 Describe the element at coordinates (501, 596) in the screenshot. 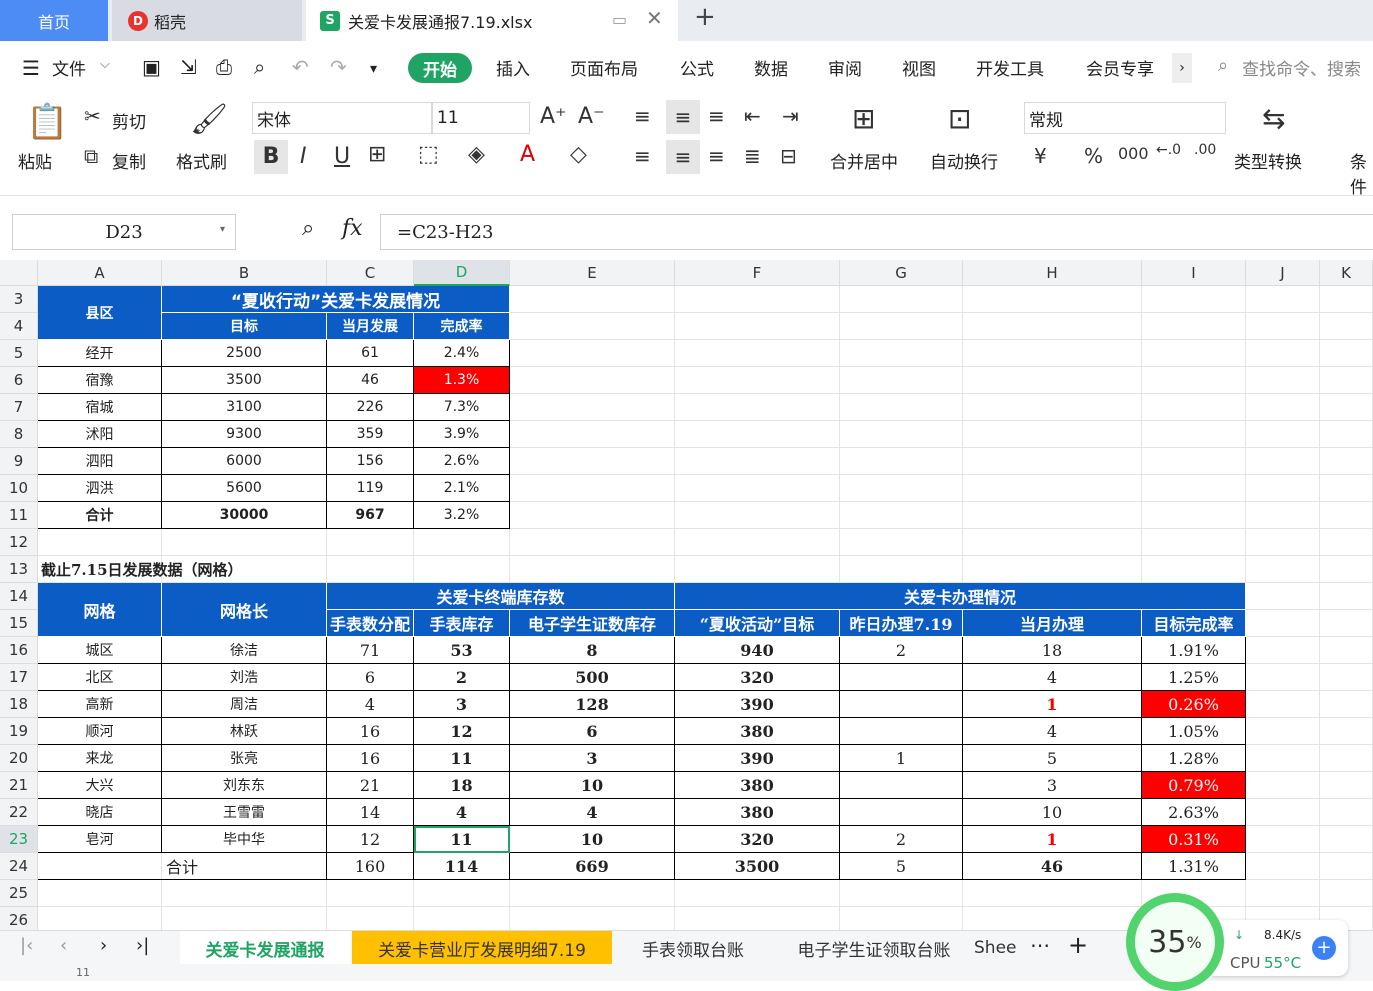

I see `inventory-group-header: 关爱卡终端库存数` at that location.